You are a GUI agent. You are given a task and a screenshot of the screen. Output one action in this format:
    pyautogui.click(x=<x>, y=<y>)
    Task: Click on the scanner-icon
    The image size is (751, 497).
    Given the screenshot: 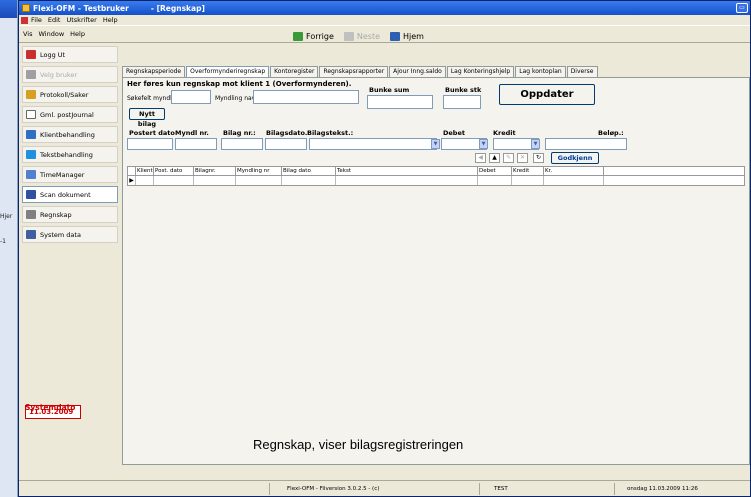 What is the action you would take?
    pyautogui.click(x=31, y=194)
    